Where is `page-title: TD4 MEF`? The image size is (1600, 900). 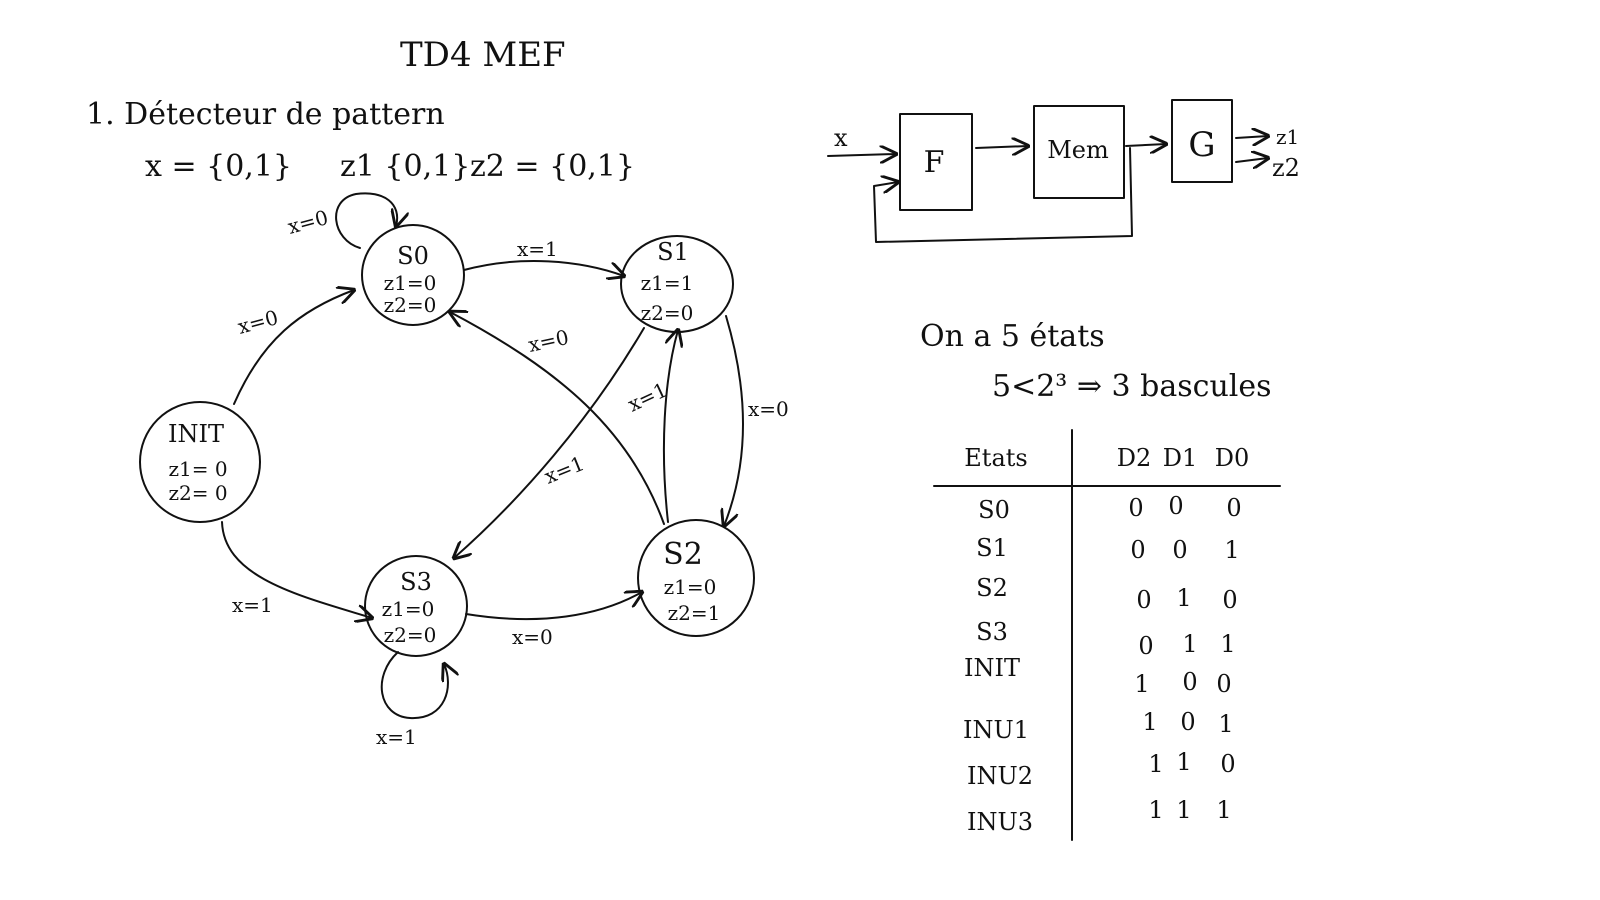
page-title: TD4 MEF is located at coordinates (483, 55).